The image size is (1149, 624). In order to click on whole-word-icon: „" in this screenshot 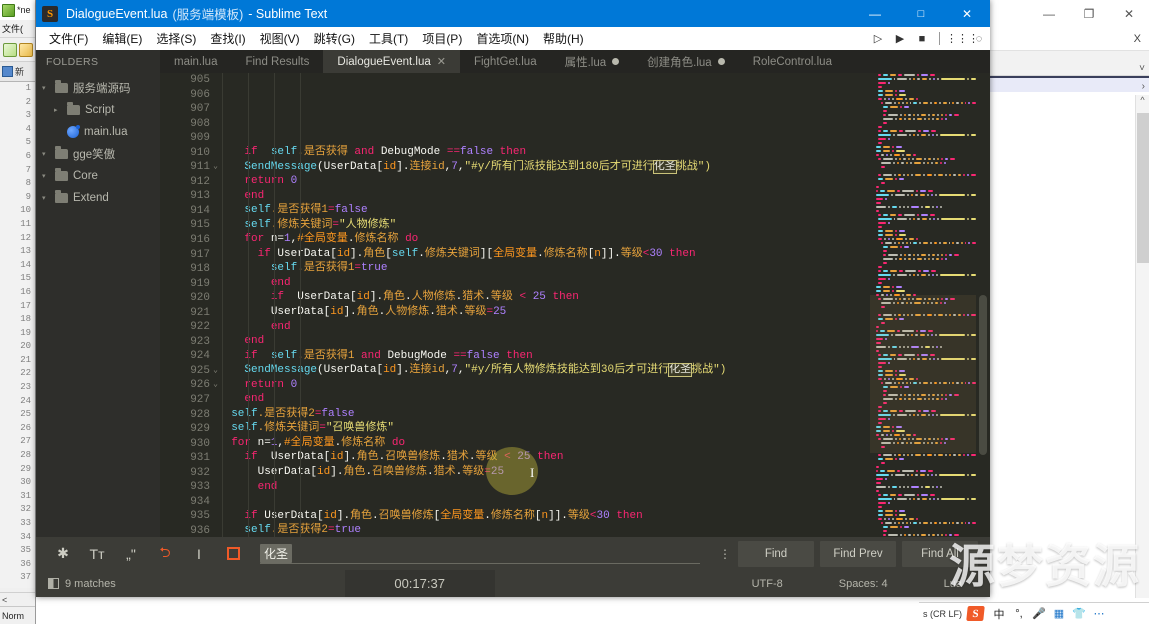, I will do `click(131, 554)`.